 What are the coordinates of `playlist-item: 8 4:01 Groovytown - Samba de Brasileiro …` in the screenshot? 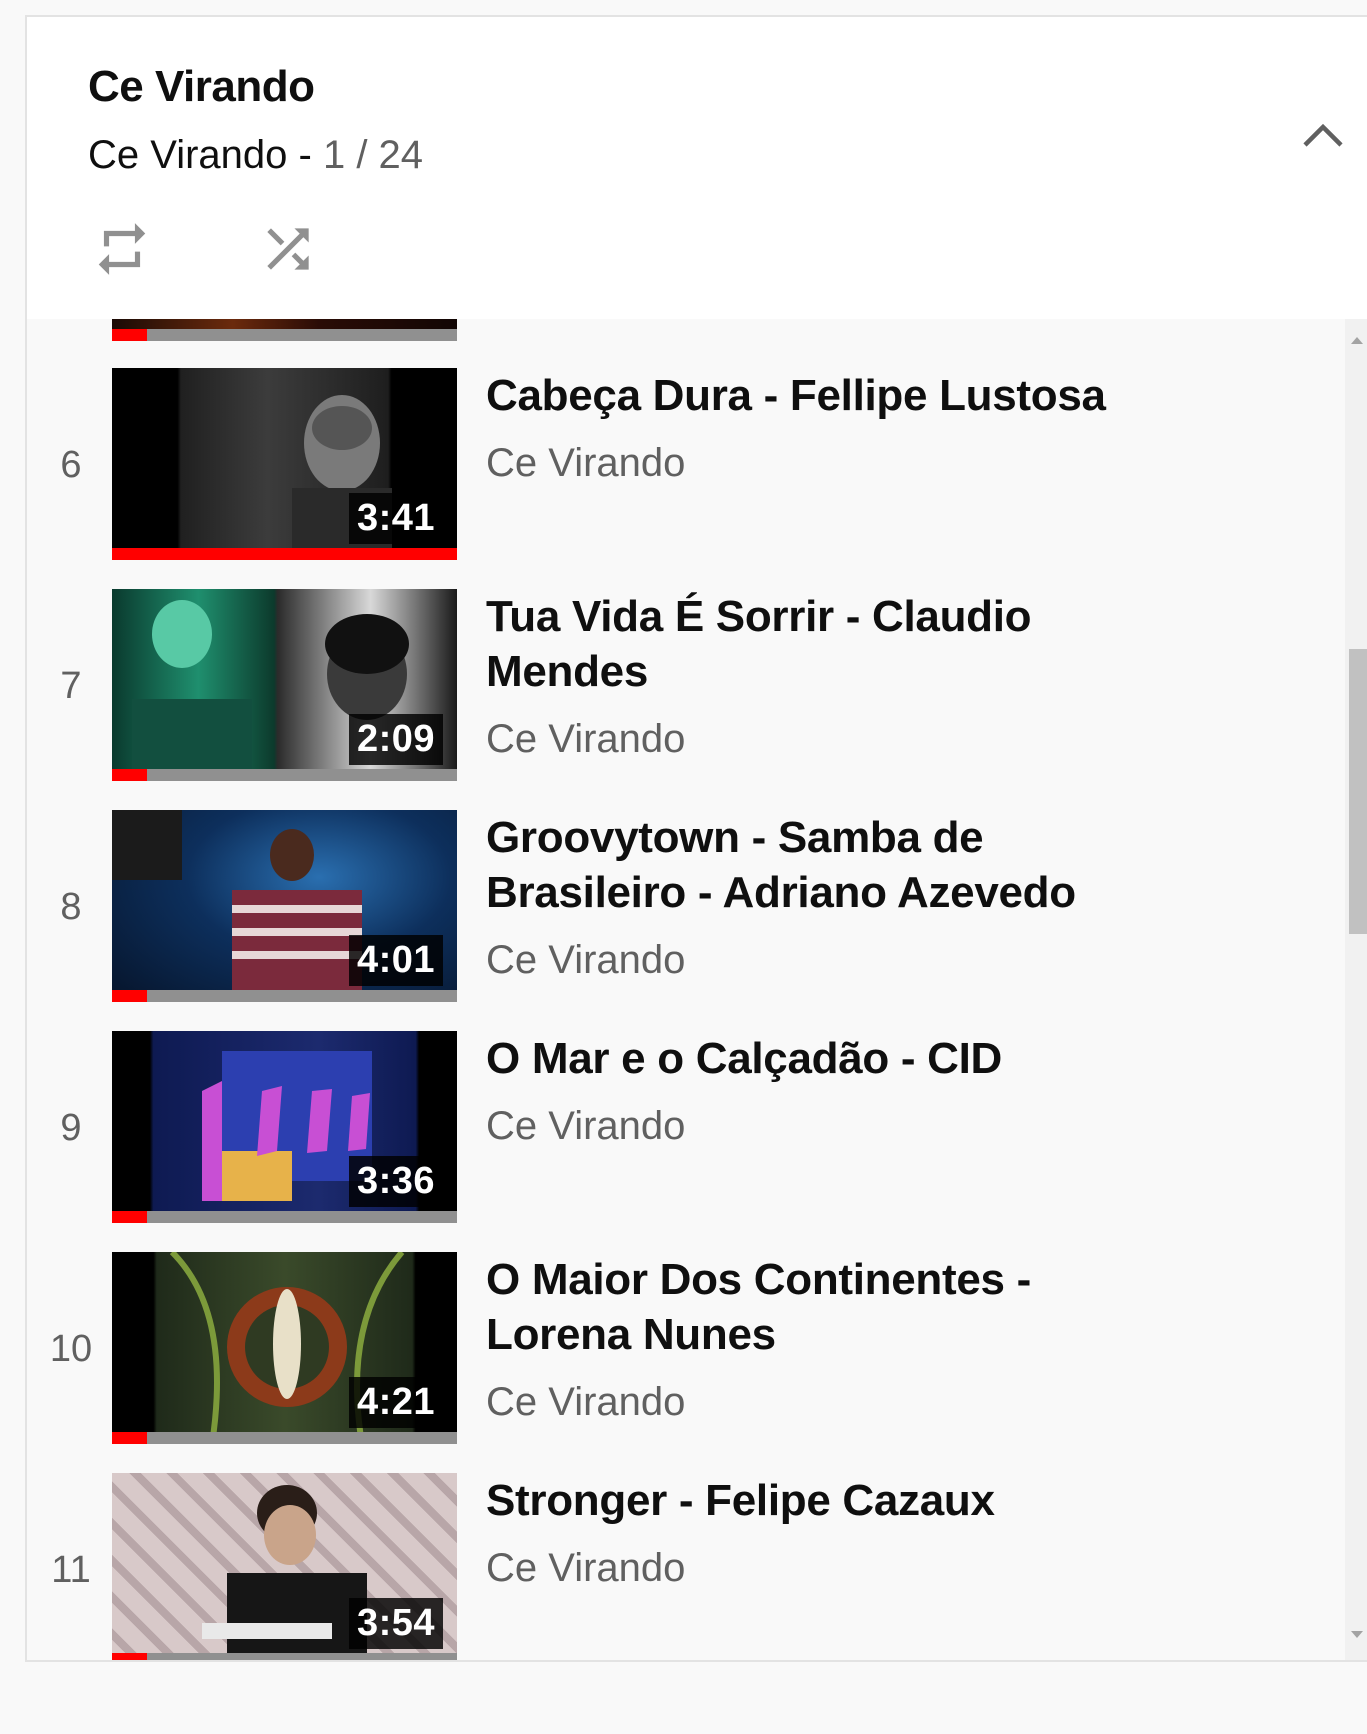 It's located at (687, 910).